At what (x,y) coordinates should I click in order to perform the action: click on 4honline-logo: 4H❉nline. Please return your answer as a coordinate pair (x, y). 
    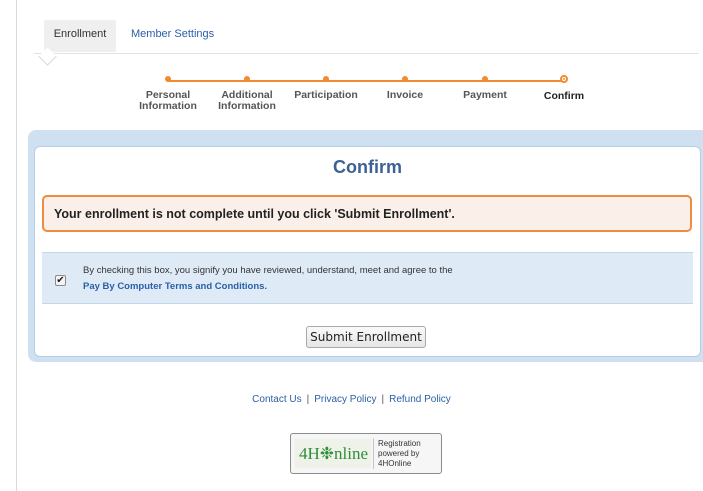
    Looking at the image, I should click on (333, 453).